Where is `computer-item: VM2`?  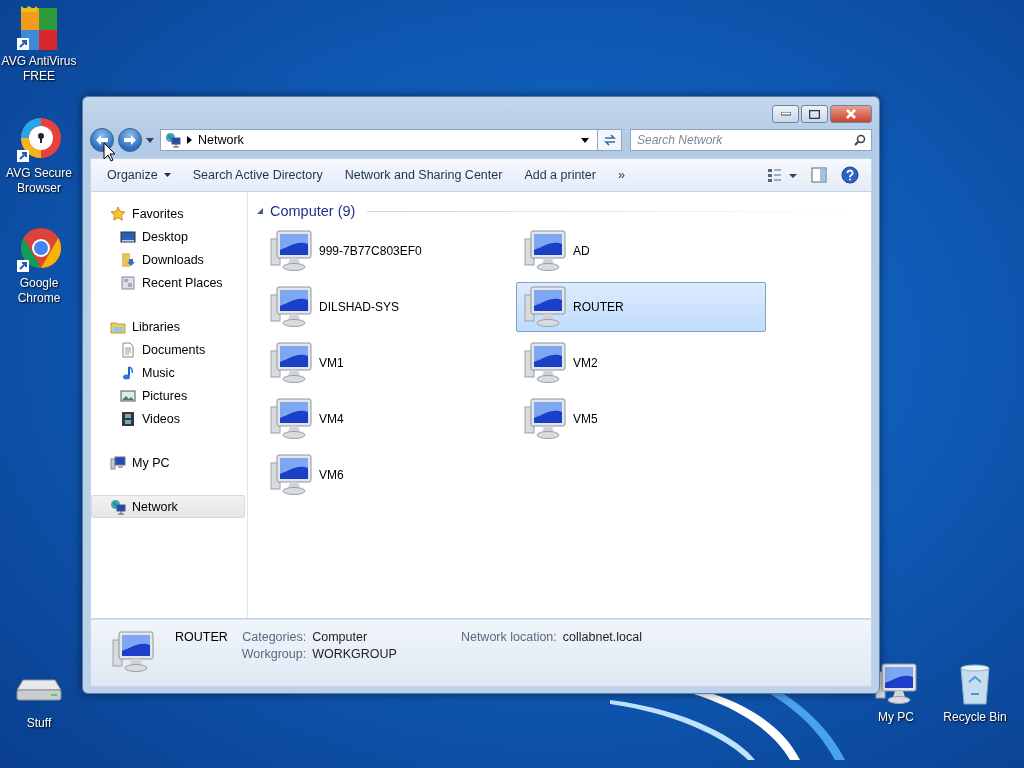 computer-item: VM2 is located at coordinates (641, 363).